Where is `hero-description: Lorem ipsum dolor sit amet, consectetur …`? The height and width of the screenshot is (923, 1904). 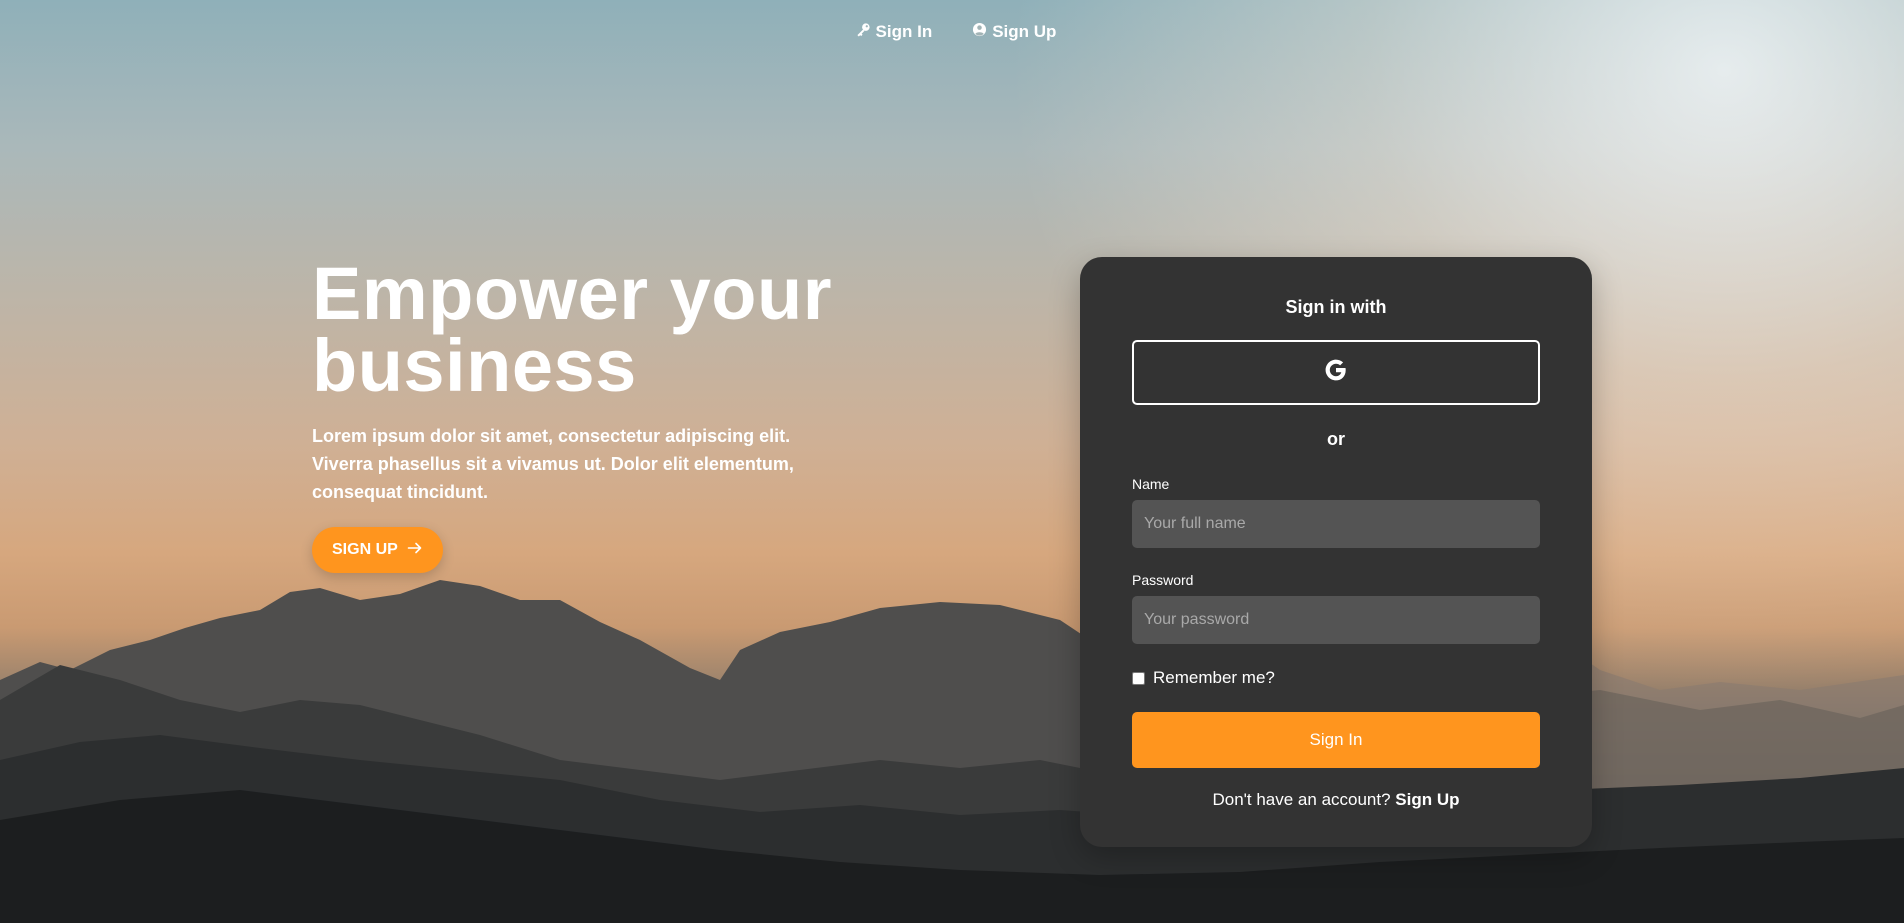
hero-description: Lorem ipsum dolor sit amet, consectetur … is located at coordinates (553, 464).